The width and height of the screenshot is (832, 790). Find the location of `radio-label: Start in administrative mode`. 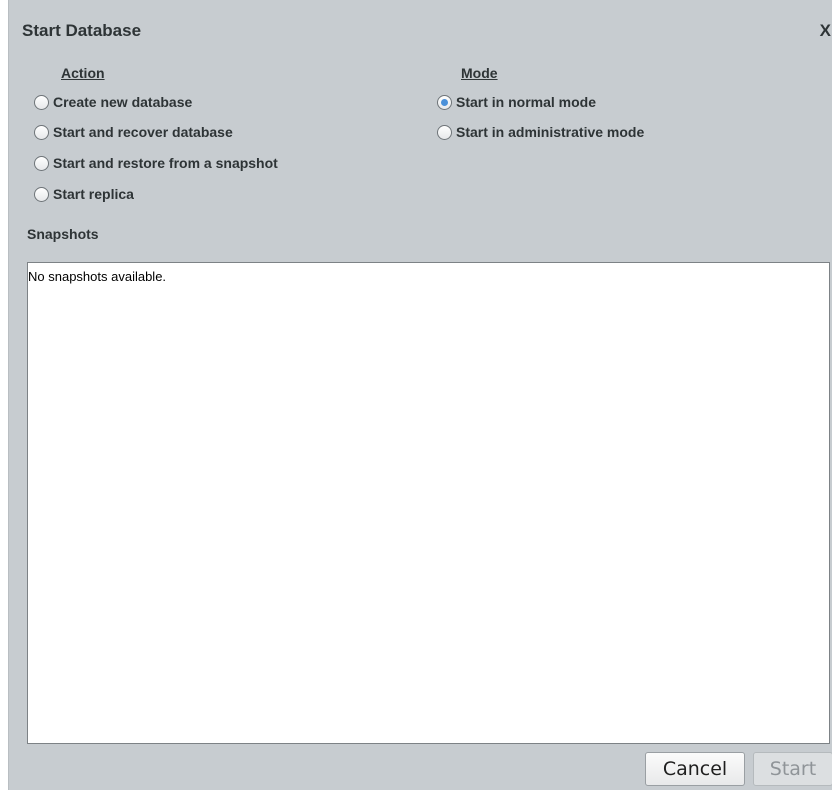

radio-label: Start in administrative mode is located at coordinates (550, 132).